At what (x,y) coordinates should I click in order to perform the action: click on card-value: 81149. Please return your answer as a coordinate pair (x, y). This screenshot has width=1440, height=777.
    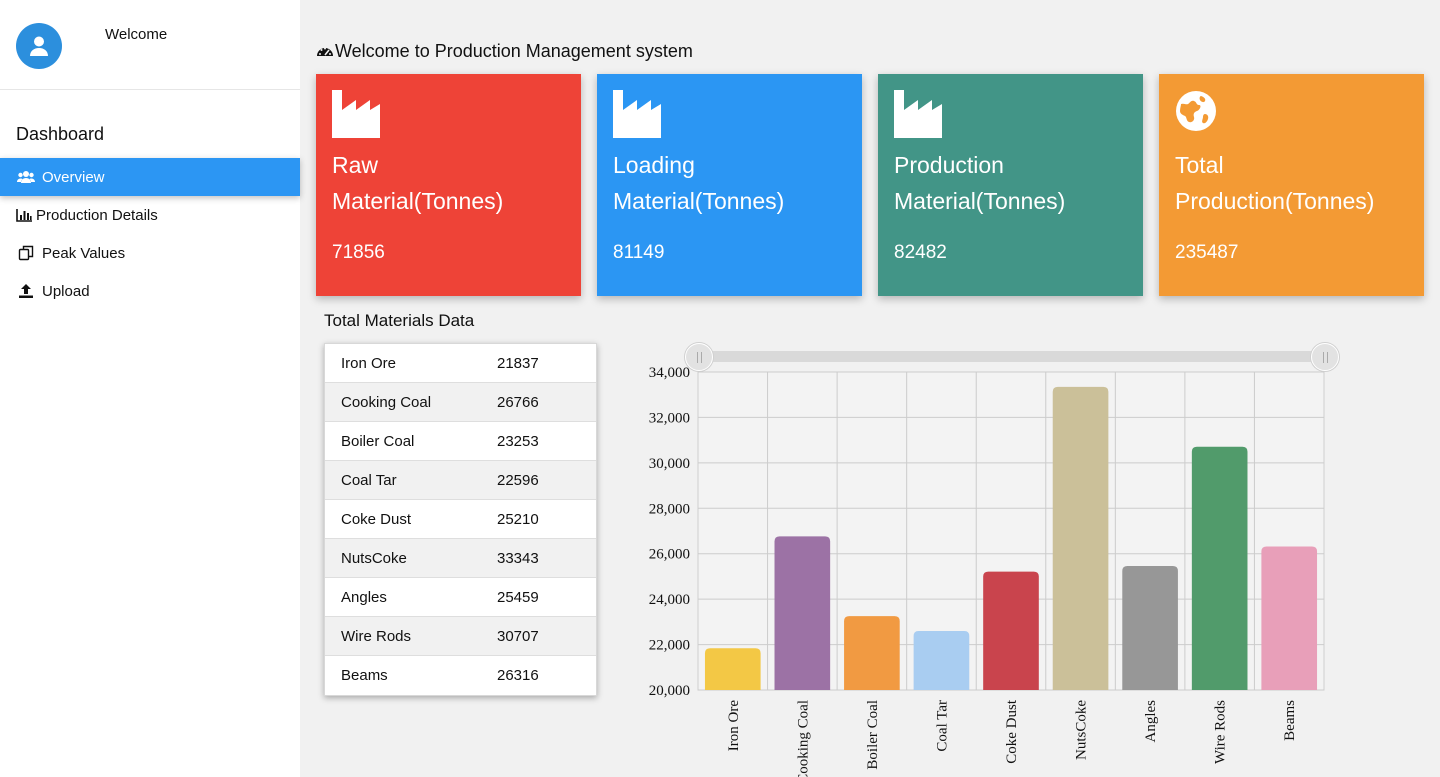
    Looking at the image, I should click on (639, 252).